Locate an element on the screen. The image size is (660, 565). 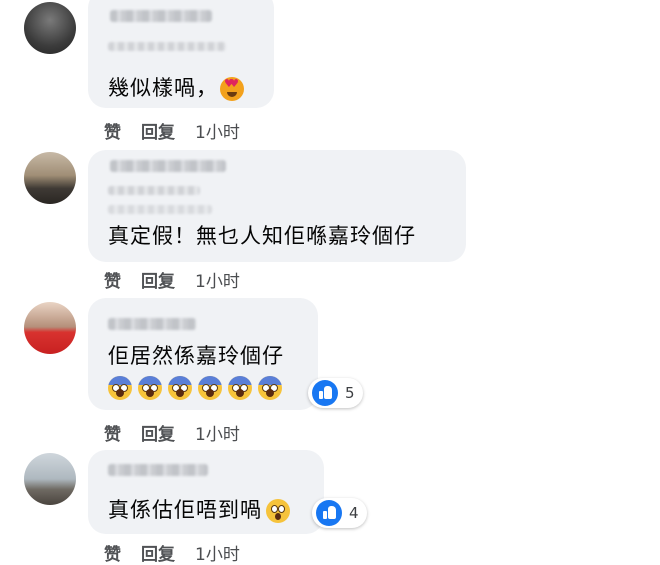
reaction-summary: 5 is located at coordinates (335, 393).